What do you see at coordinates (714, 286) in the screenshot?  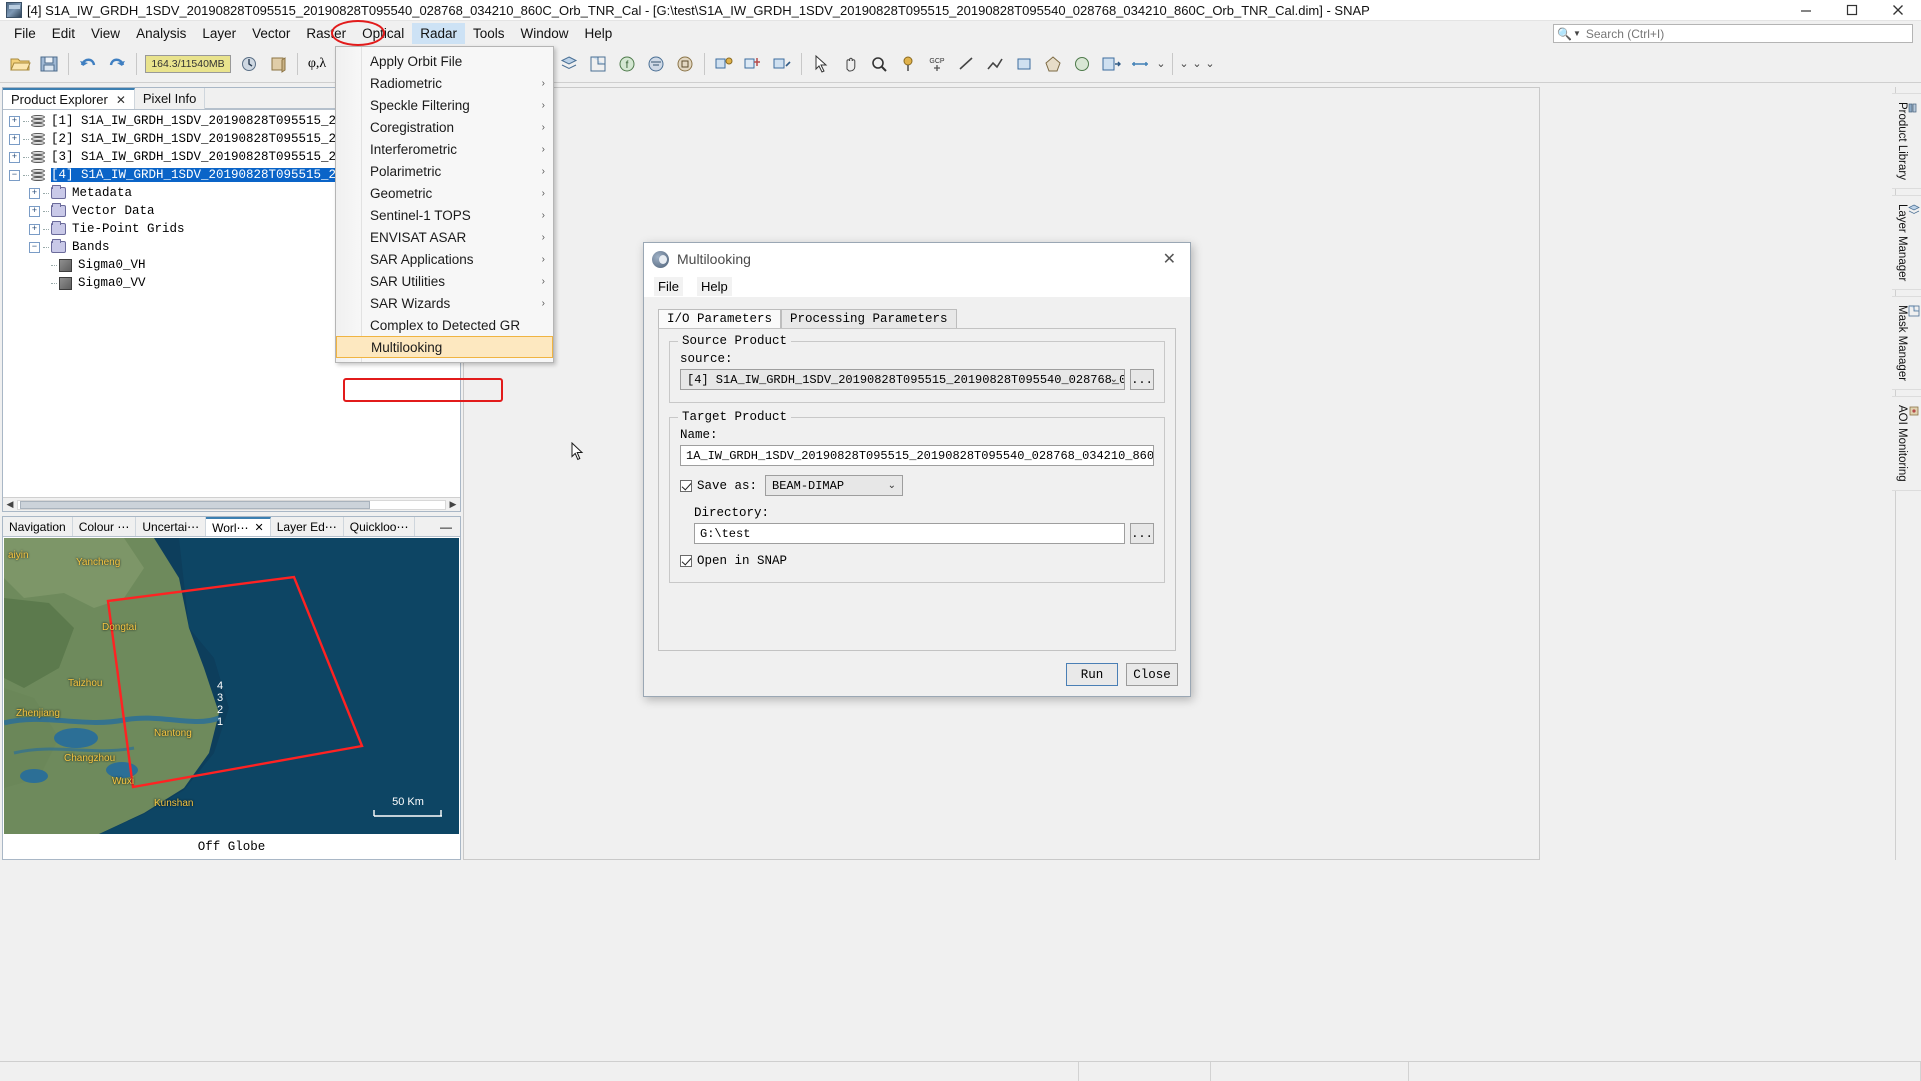 I see `dialog-menu-help: Help` at bounding box center [714, 286].